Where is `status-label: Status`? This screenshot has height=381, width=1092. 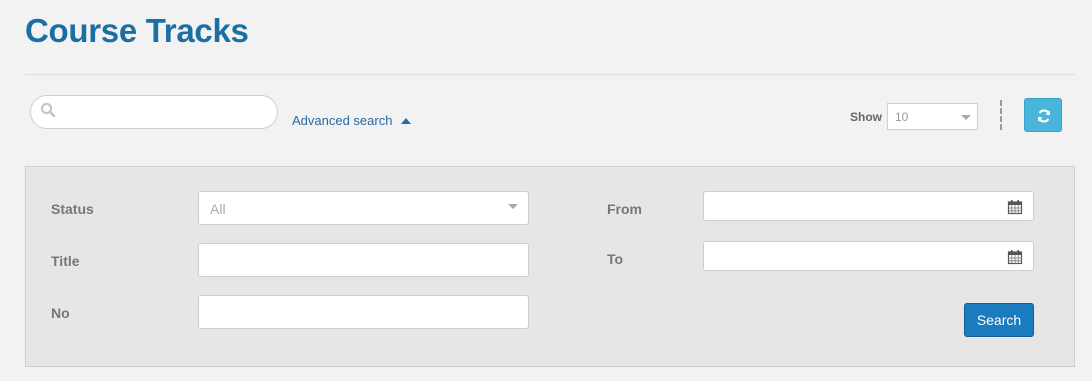
status-label: Status is located at coordinates (72, 209).